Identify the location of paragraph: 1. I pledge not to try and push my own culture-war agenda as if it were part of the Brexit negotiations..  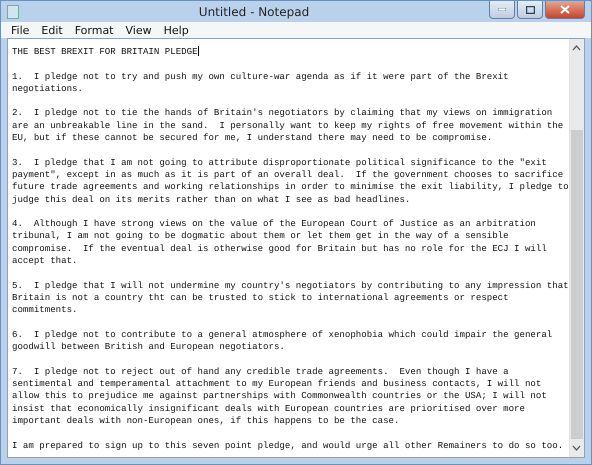
(261, 83).